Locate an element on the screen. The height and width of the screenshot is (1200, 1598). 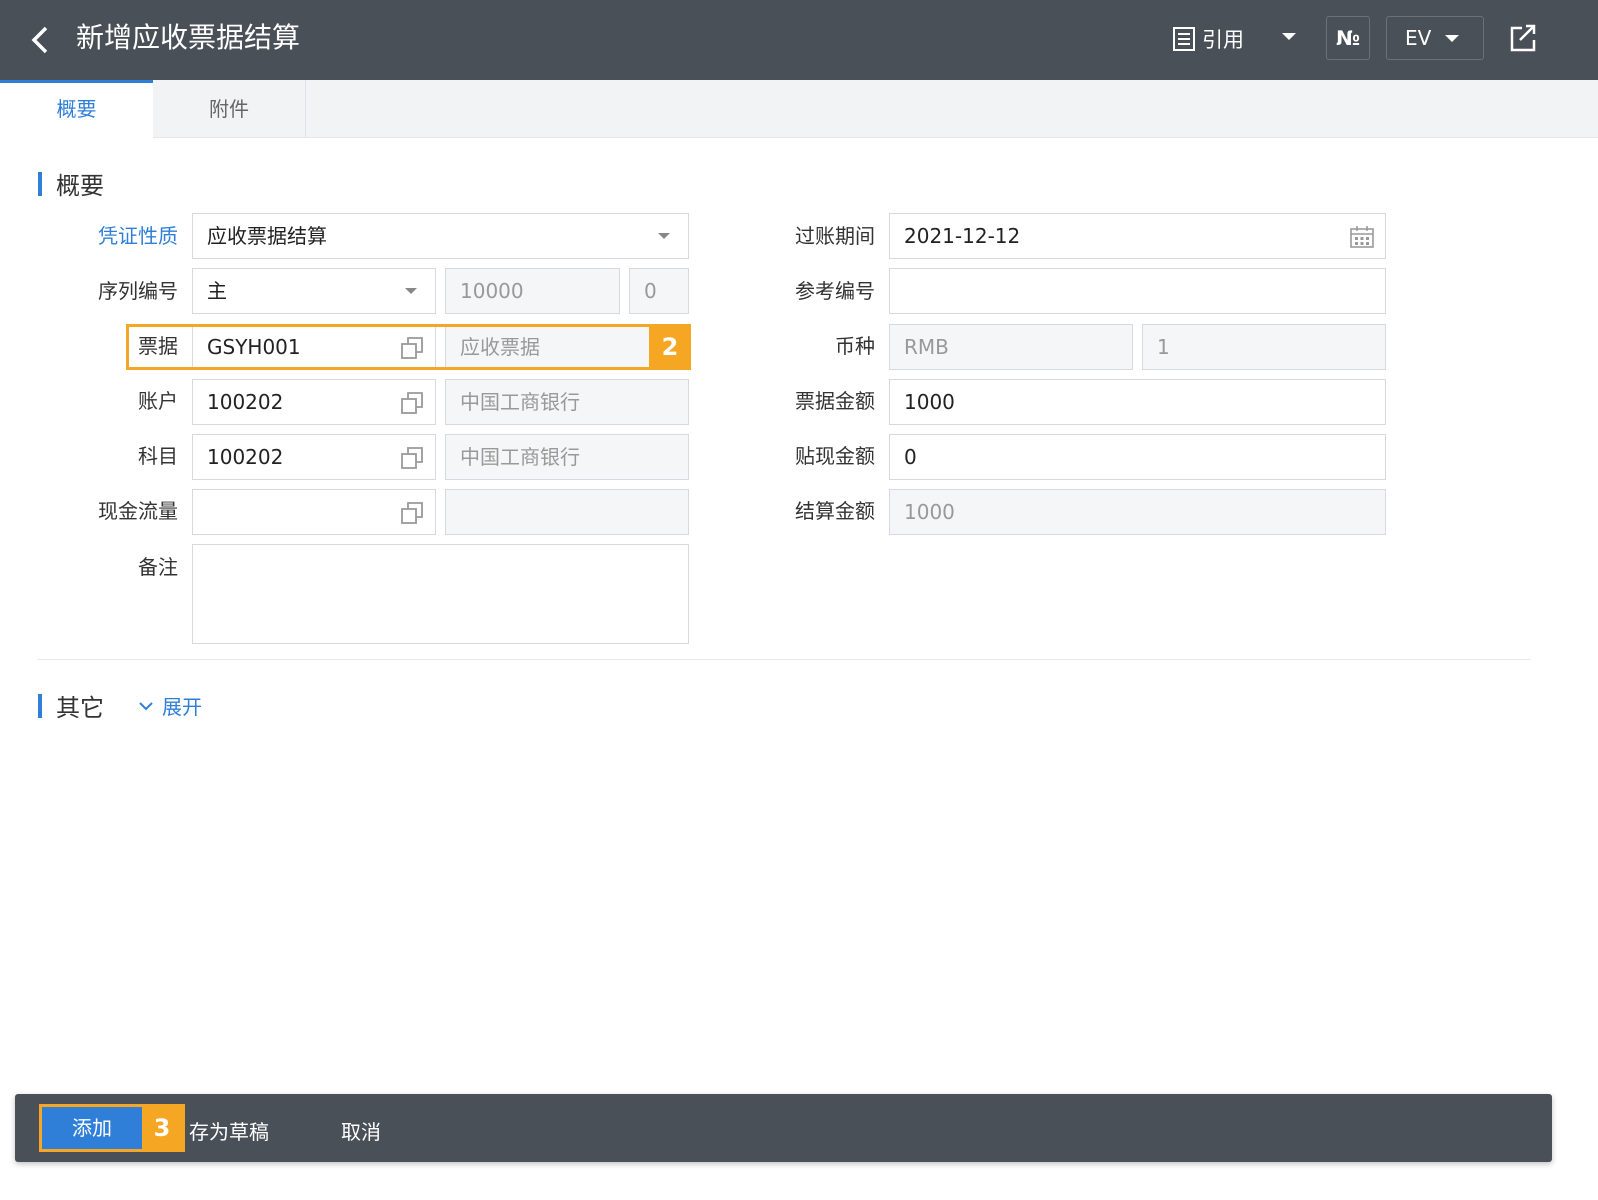
reference-no-label: 参考编号 is located at coordinates (835, 291).